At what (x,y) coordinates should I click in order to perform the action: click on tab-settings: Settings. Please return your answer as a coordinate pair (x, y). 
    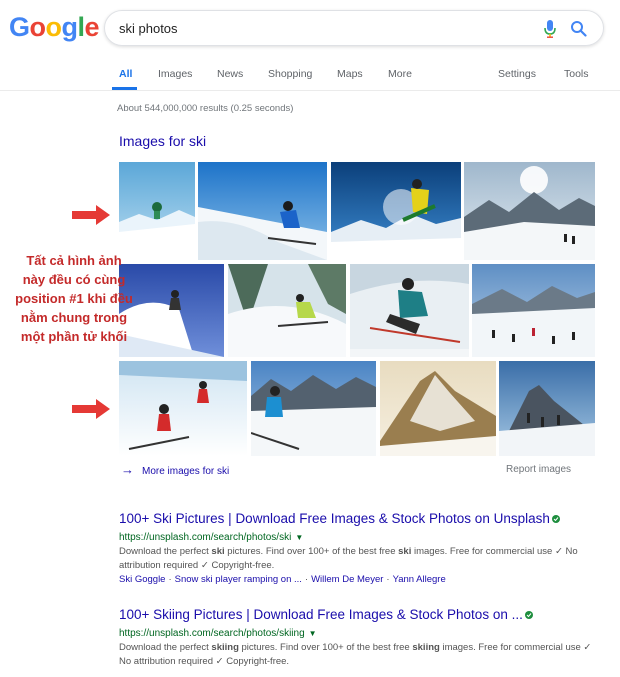
    Looking at the image, I should click on (517, 74).